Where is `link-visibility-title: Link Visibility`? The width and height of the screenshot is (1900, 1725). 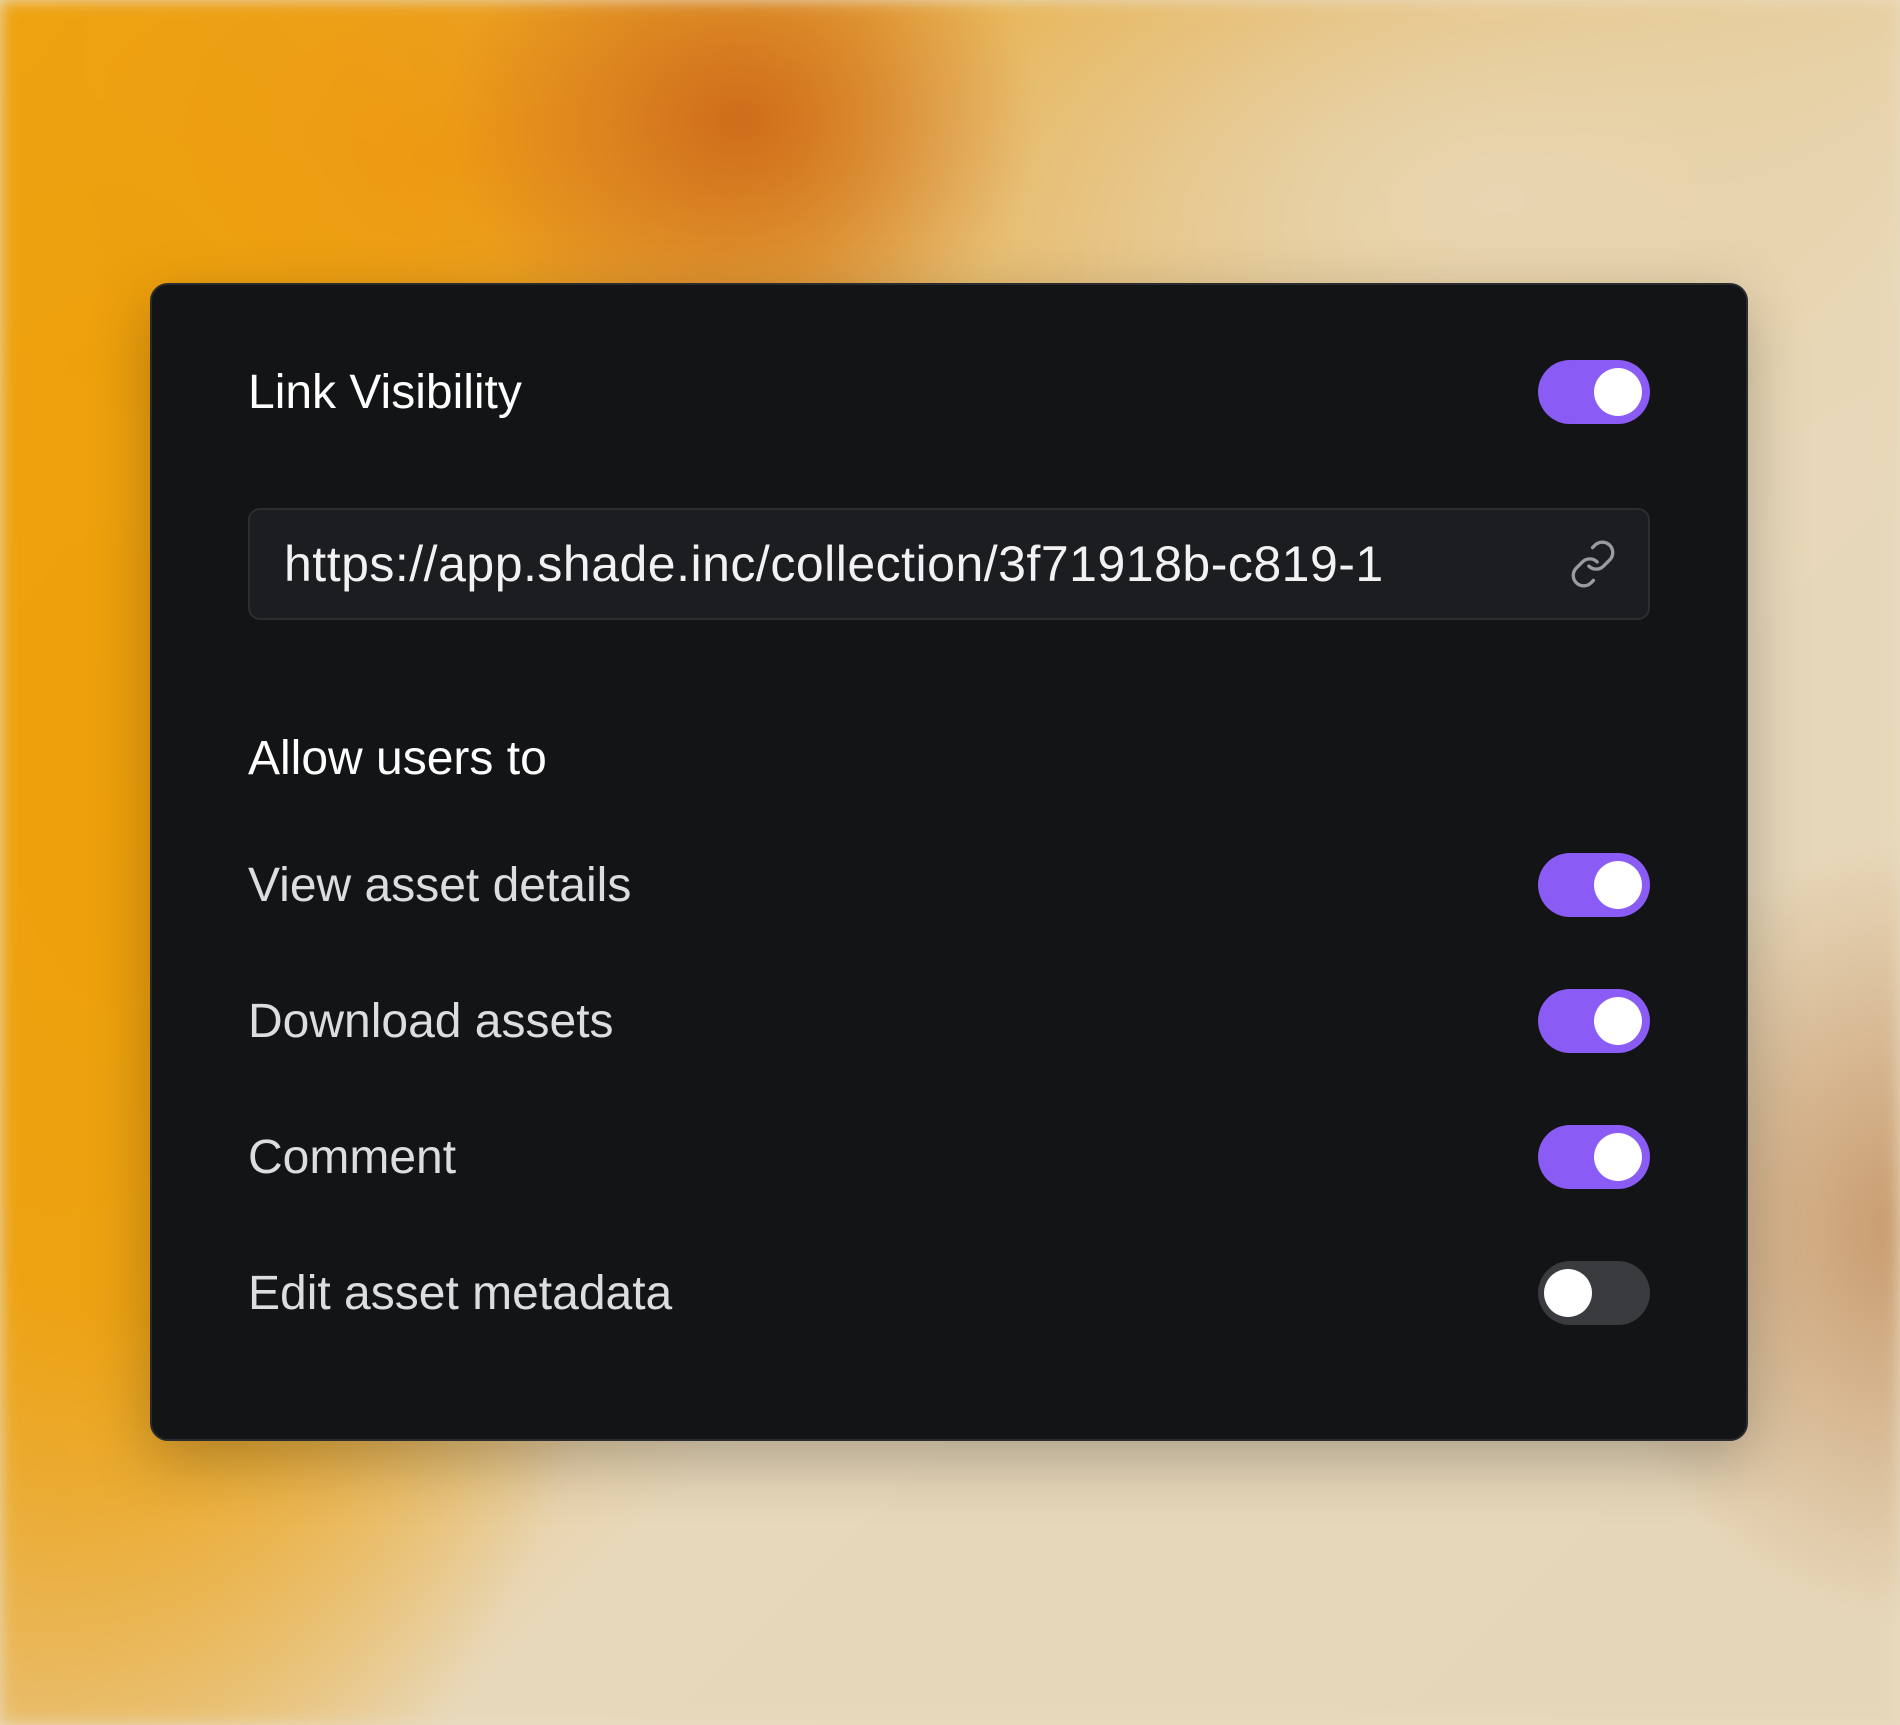
link-visibility-title: Link Visibility is located at coordinates (385, 392).